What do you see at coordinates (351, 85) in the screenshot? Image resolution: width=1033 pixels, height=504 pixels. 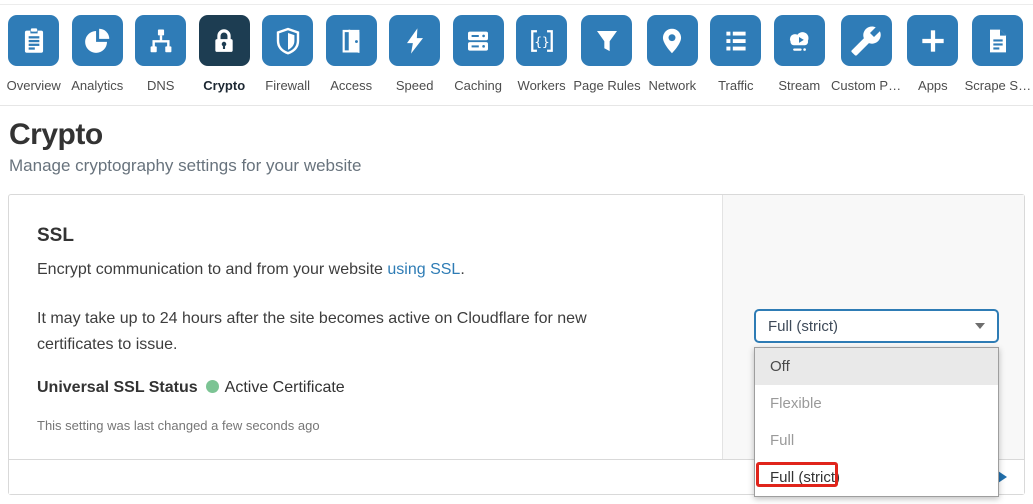 I see `tab-label: Access` at bounding box center [351, 85].